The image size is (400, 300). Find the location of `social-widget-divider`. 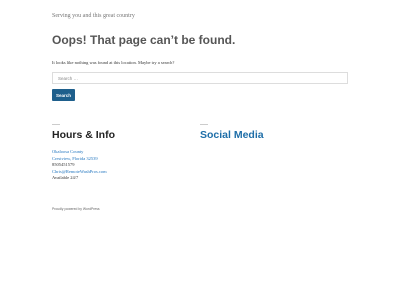

social-widget-divider is located at coordinates (204, 124).